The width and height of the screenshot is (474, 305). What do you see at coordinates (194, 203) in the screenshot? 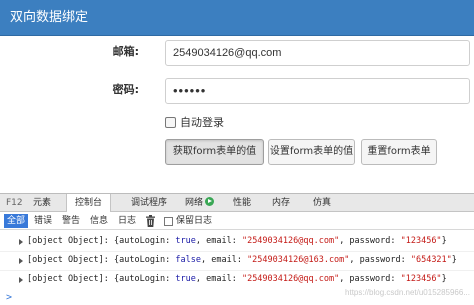
I see `tab-network-label: 网络` at bounding box center [194, 203].